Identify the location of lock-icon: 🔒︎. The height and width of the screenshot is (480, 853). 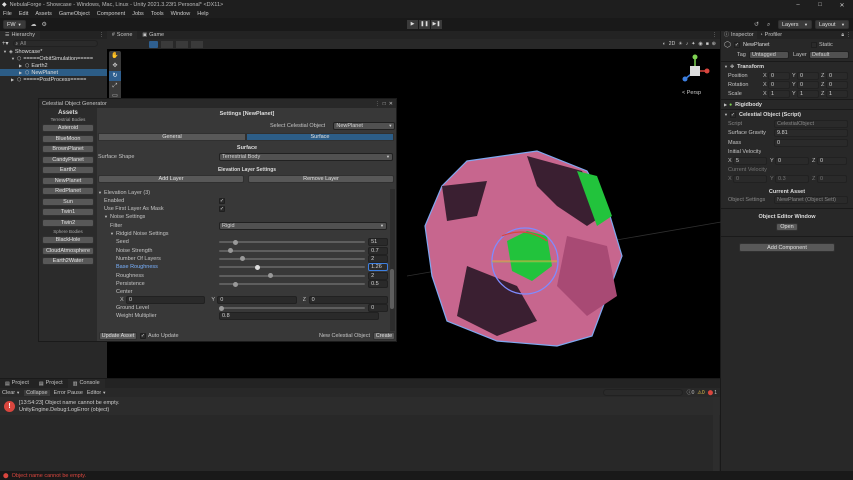
(842, 35).